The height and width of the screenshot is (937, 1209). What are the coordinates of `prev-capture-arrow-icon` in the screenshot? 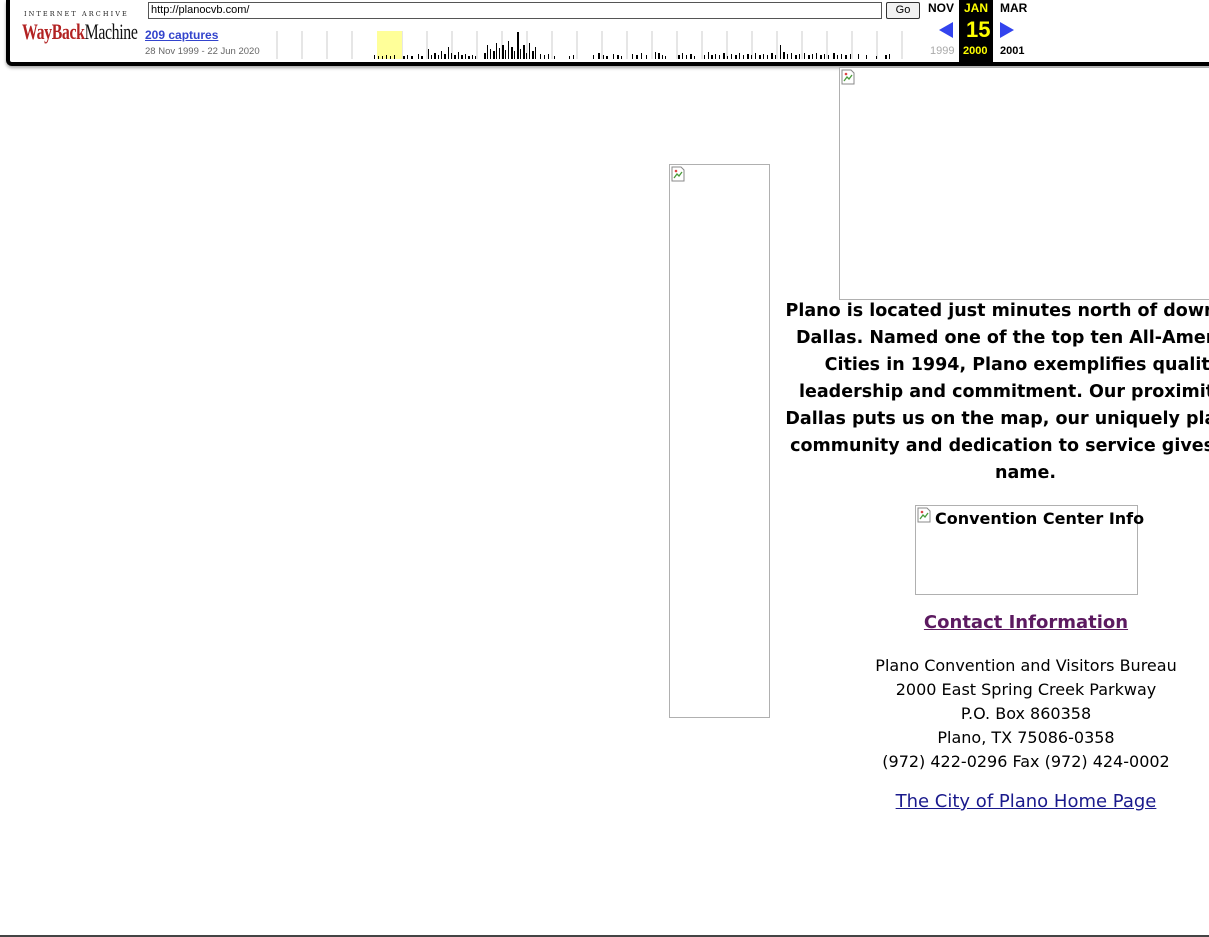 It's located at (946, 30).